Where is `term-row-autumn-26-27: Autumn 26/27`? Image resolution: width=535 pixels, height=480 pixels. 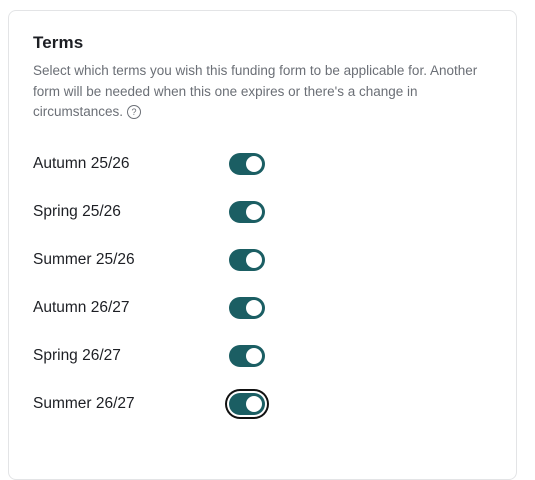
term-row-autumn-26-27: Autumn 26/27 is located at coordinates (153, 309).